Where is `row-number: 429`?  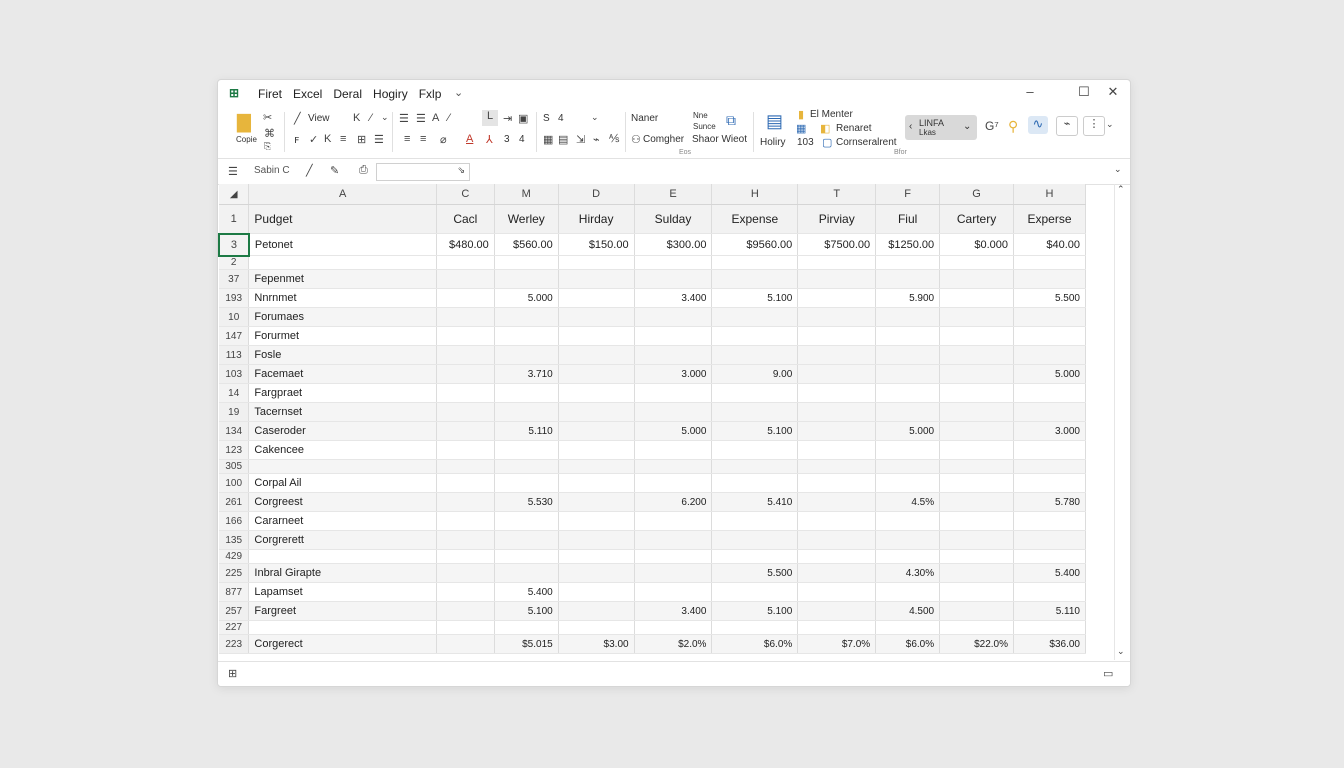
row-number: 429 is located at coordinates (234, 556).